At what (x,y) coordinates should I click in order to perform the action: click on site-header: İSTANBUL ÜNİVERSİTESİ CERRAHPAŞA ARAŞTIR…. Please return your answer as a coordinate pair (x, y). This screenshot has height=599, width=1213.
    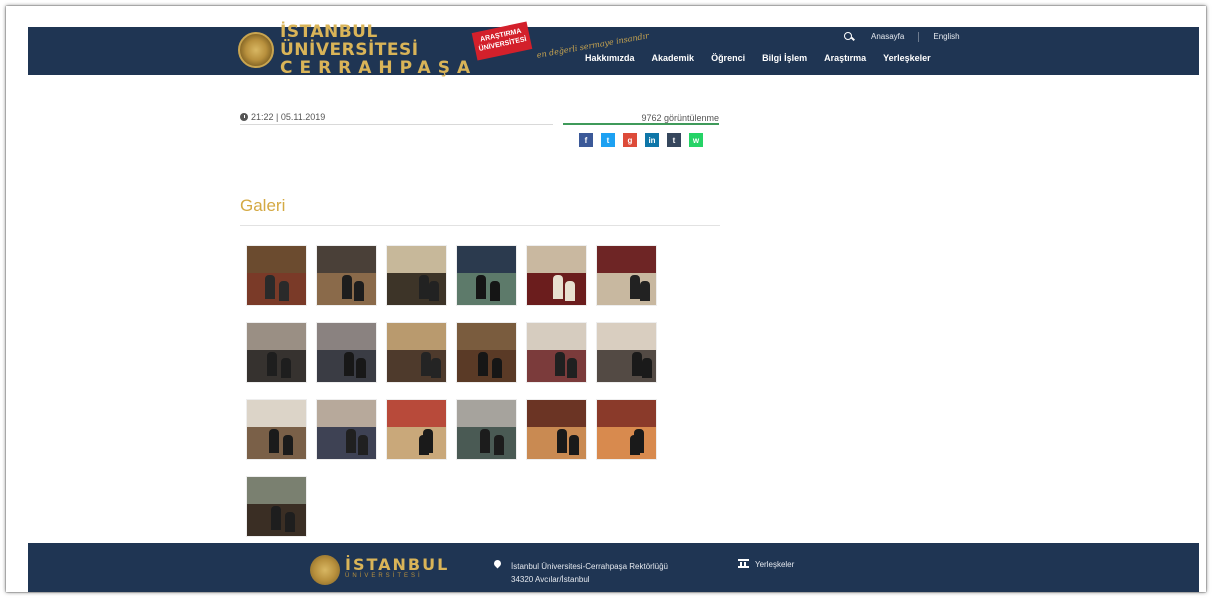
    Looking at the image, I should click on (613, 49).